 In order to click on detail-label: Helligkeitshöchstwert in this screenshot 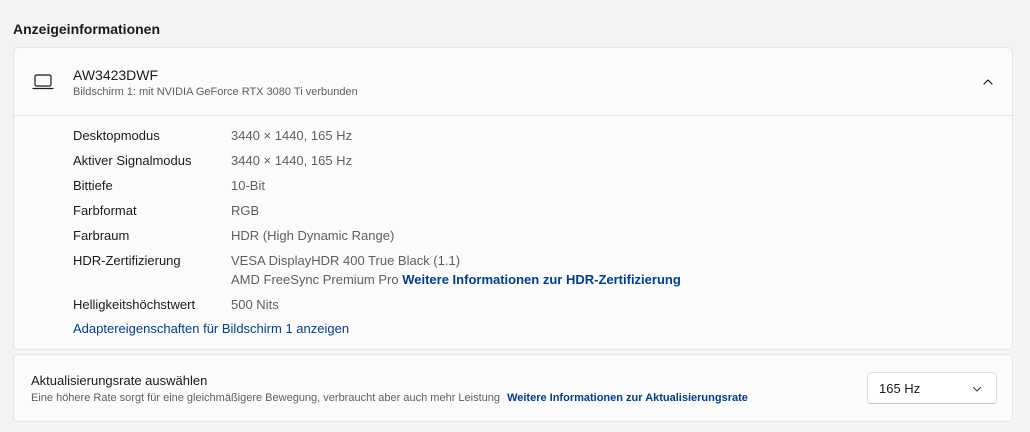, I will do `click(134, 304)`.